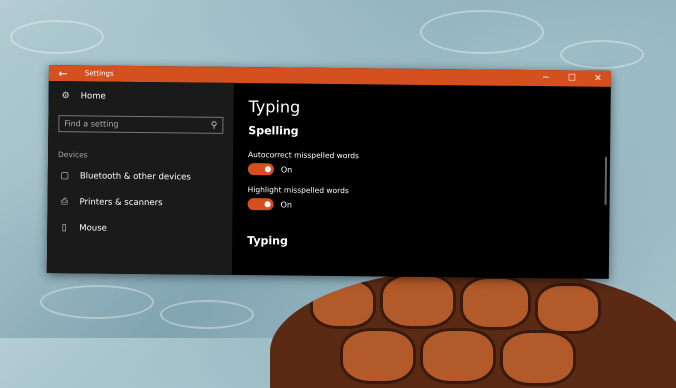  I want to click on highlight-label: Highlight misspelled words, so click(298, 190).